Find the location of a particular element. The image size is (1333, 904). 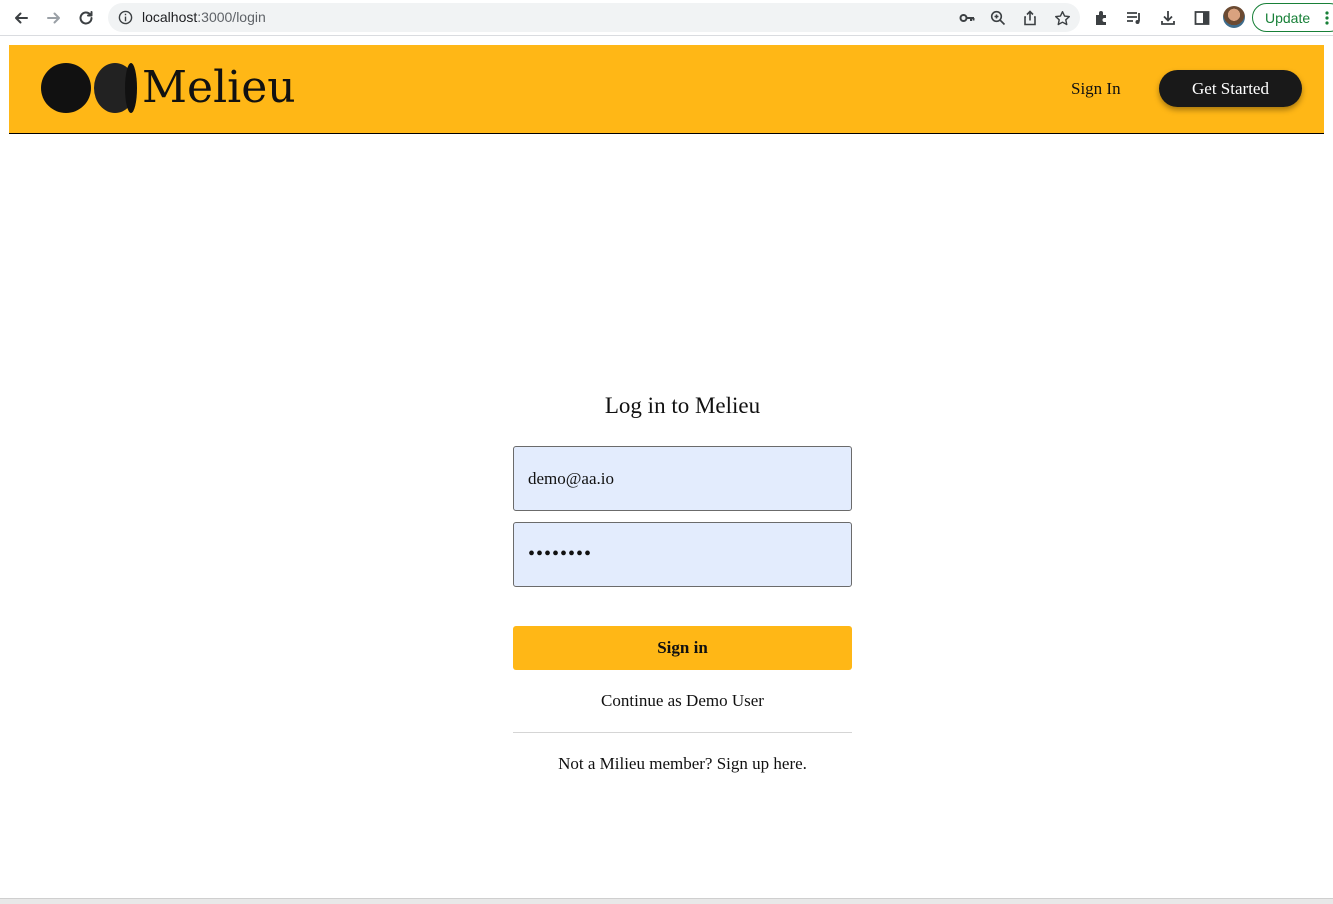

horizontal-scrollbar is located at coordinates (666, 901).